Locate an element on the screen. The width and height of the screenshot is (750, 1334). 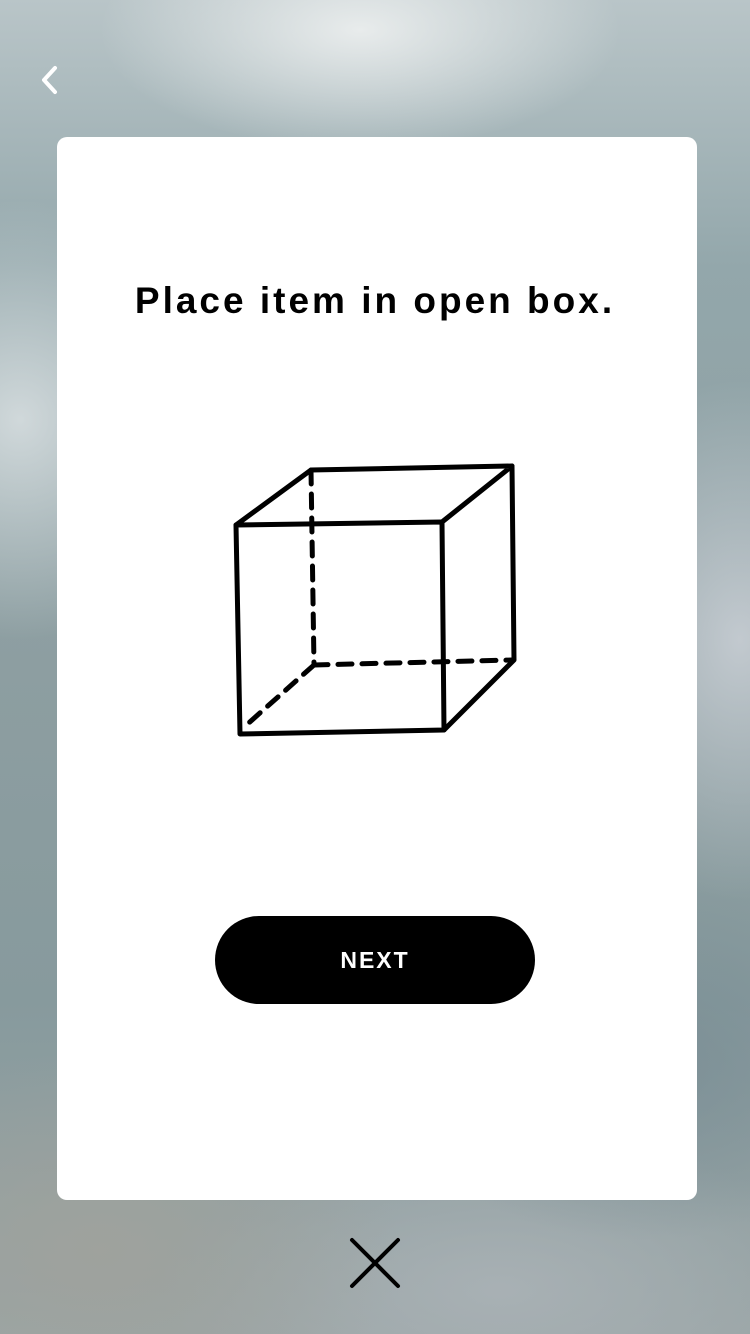
close-icon is located at coordinates (375, 1263).